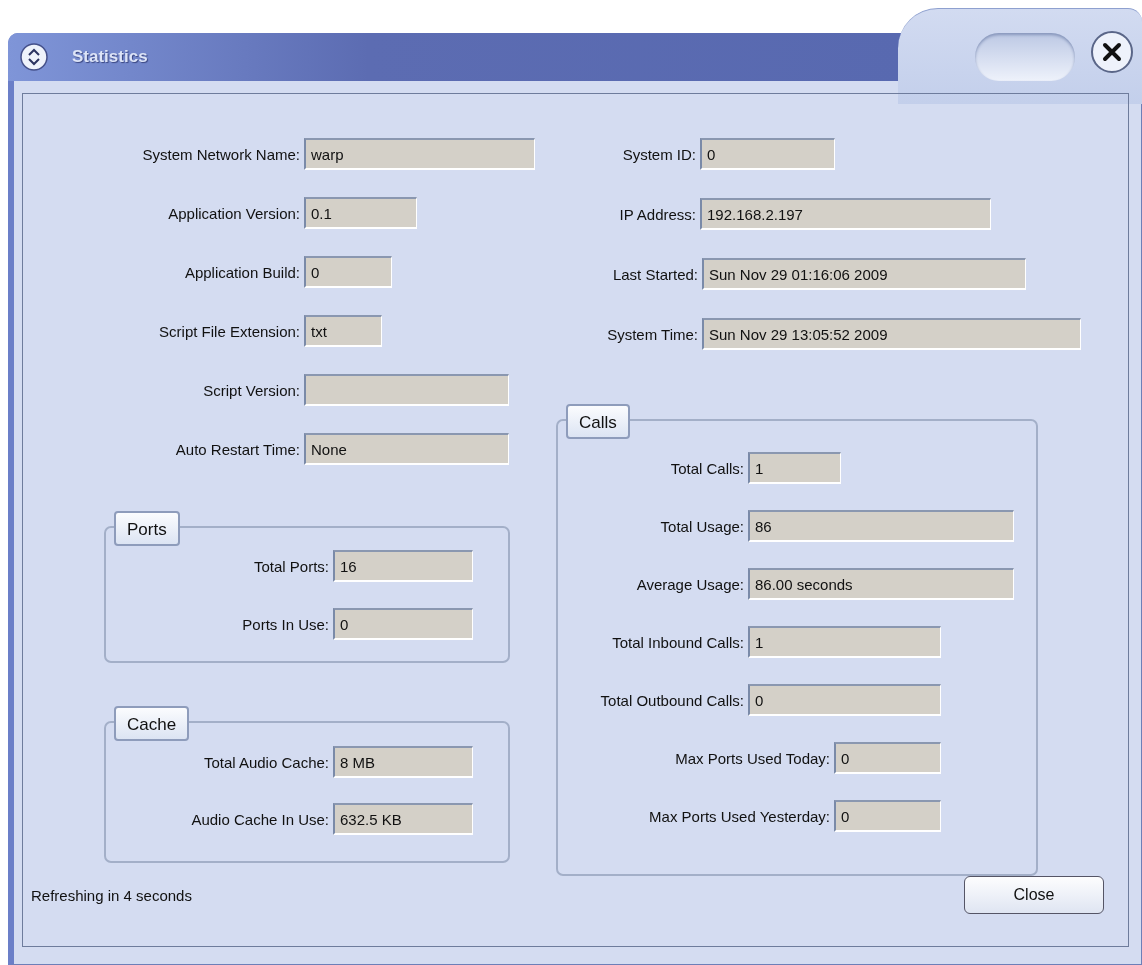 This screenshot has width=1142, height=965. I want to click on status-text: Refreshing in 4 seconds, so click(111, 895).